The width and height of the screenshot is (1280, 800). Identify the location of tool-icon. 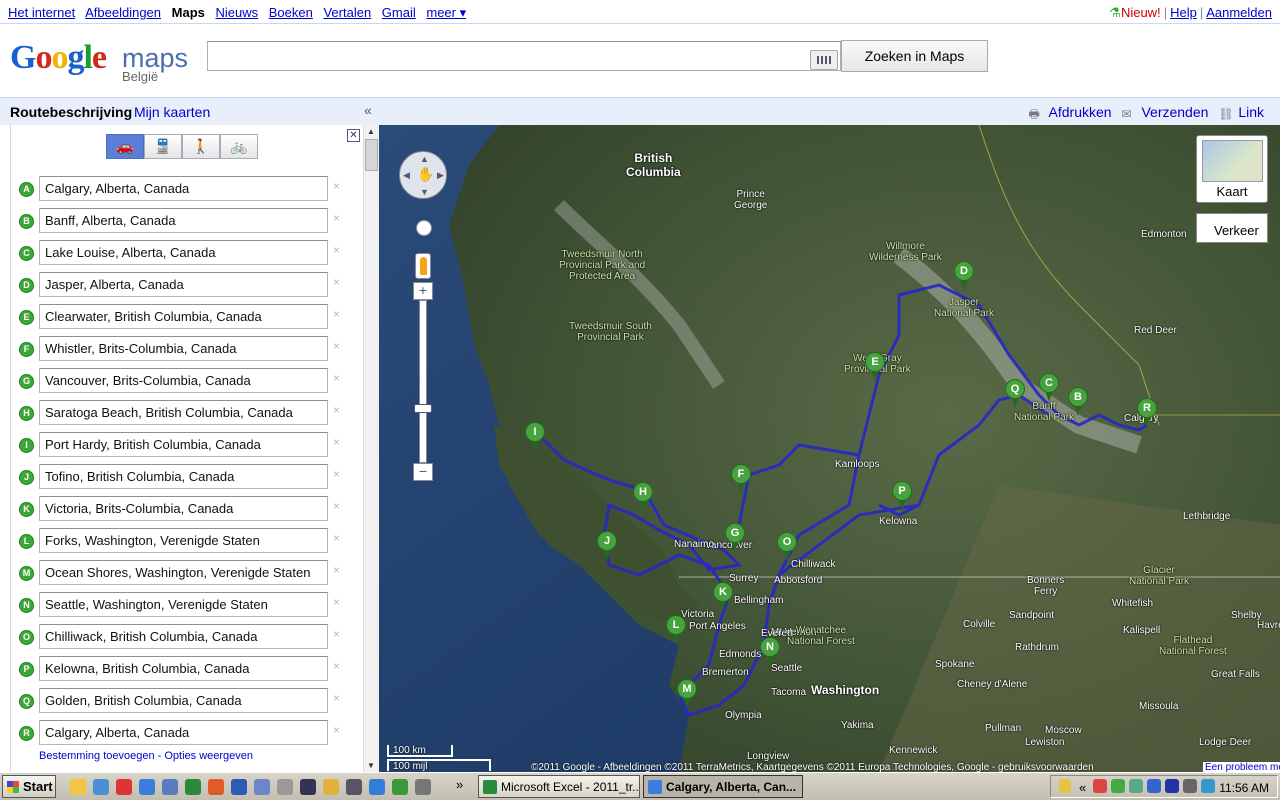
(308, 787).